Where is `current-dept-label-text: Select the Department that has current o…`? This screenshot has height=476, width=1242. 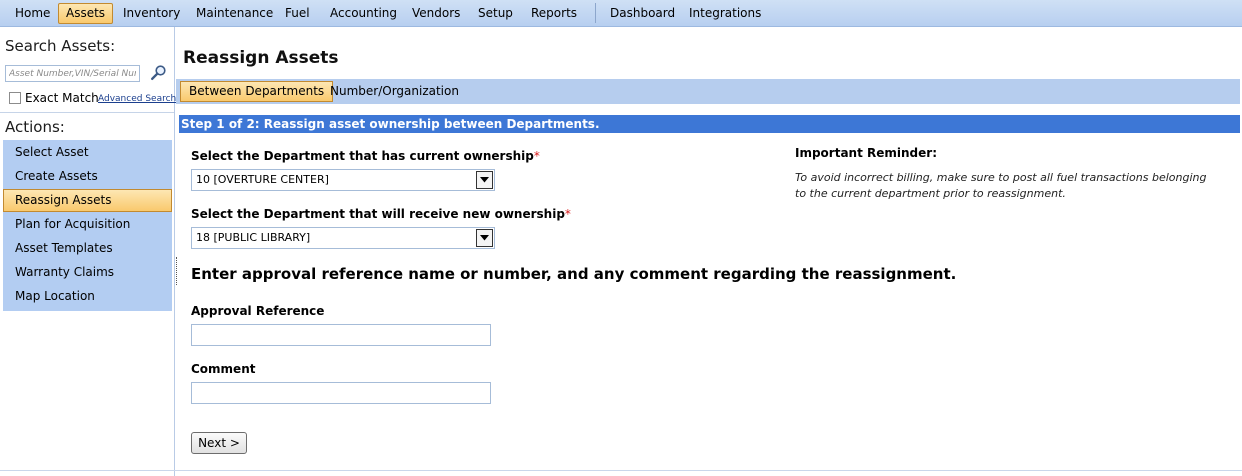
current-dept-label-text: Select the Department that has current o… is located at coordinates (362, 156).